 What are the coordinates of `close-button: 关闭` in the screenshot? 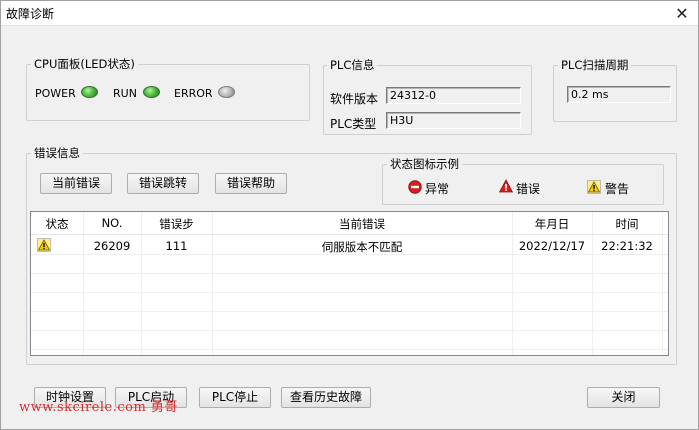 It's located at (623, 397).